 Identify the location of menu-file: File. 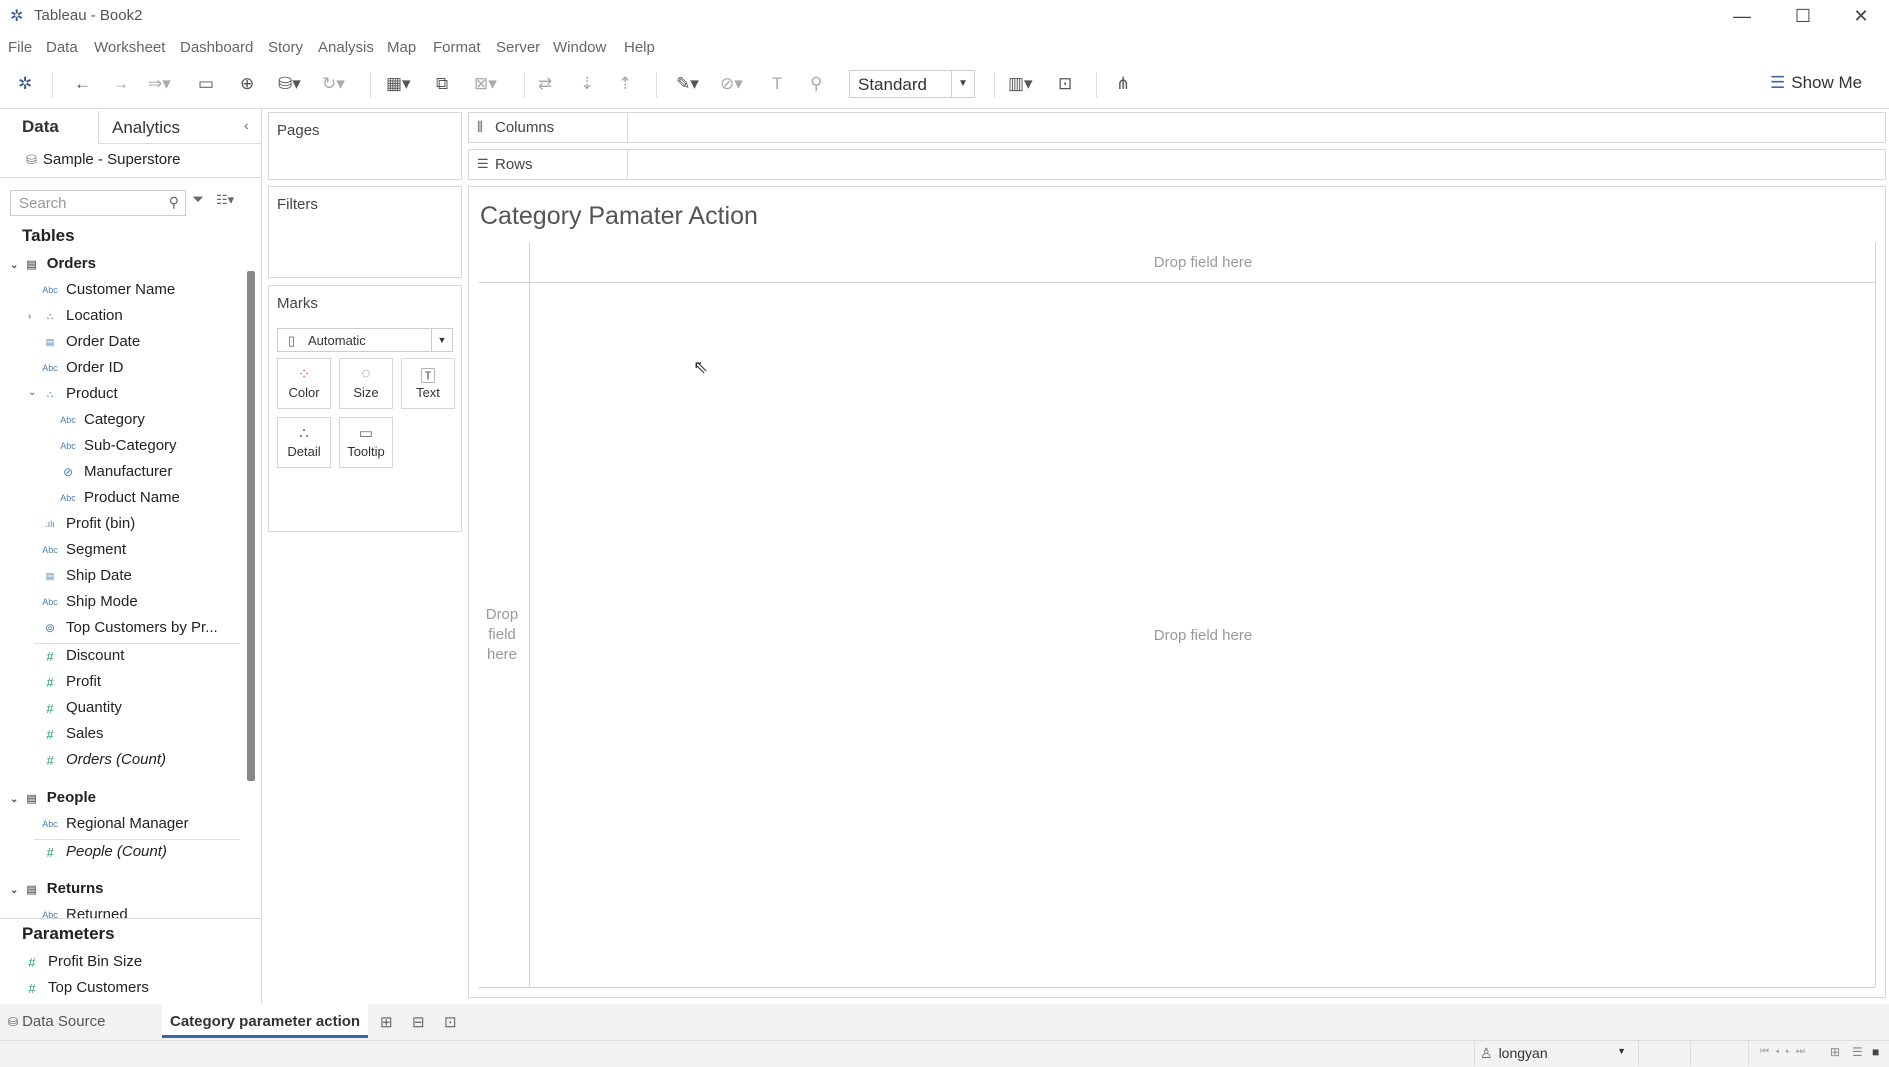
(20, 47).